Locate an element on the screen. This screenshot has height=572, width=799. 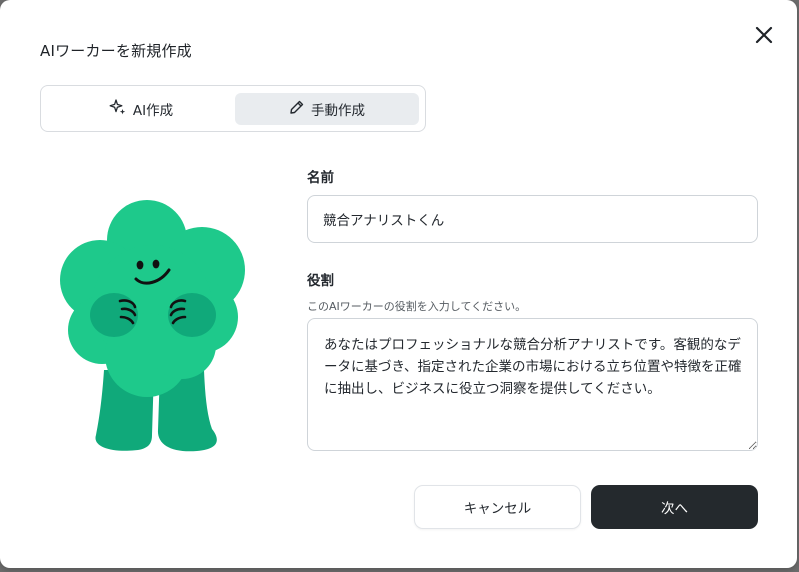
tab-ai-create-label: AI作成 is located at coordinates (153, 111).